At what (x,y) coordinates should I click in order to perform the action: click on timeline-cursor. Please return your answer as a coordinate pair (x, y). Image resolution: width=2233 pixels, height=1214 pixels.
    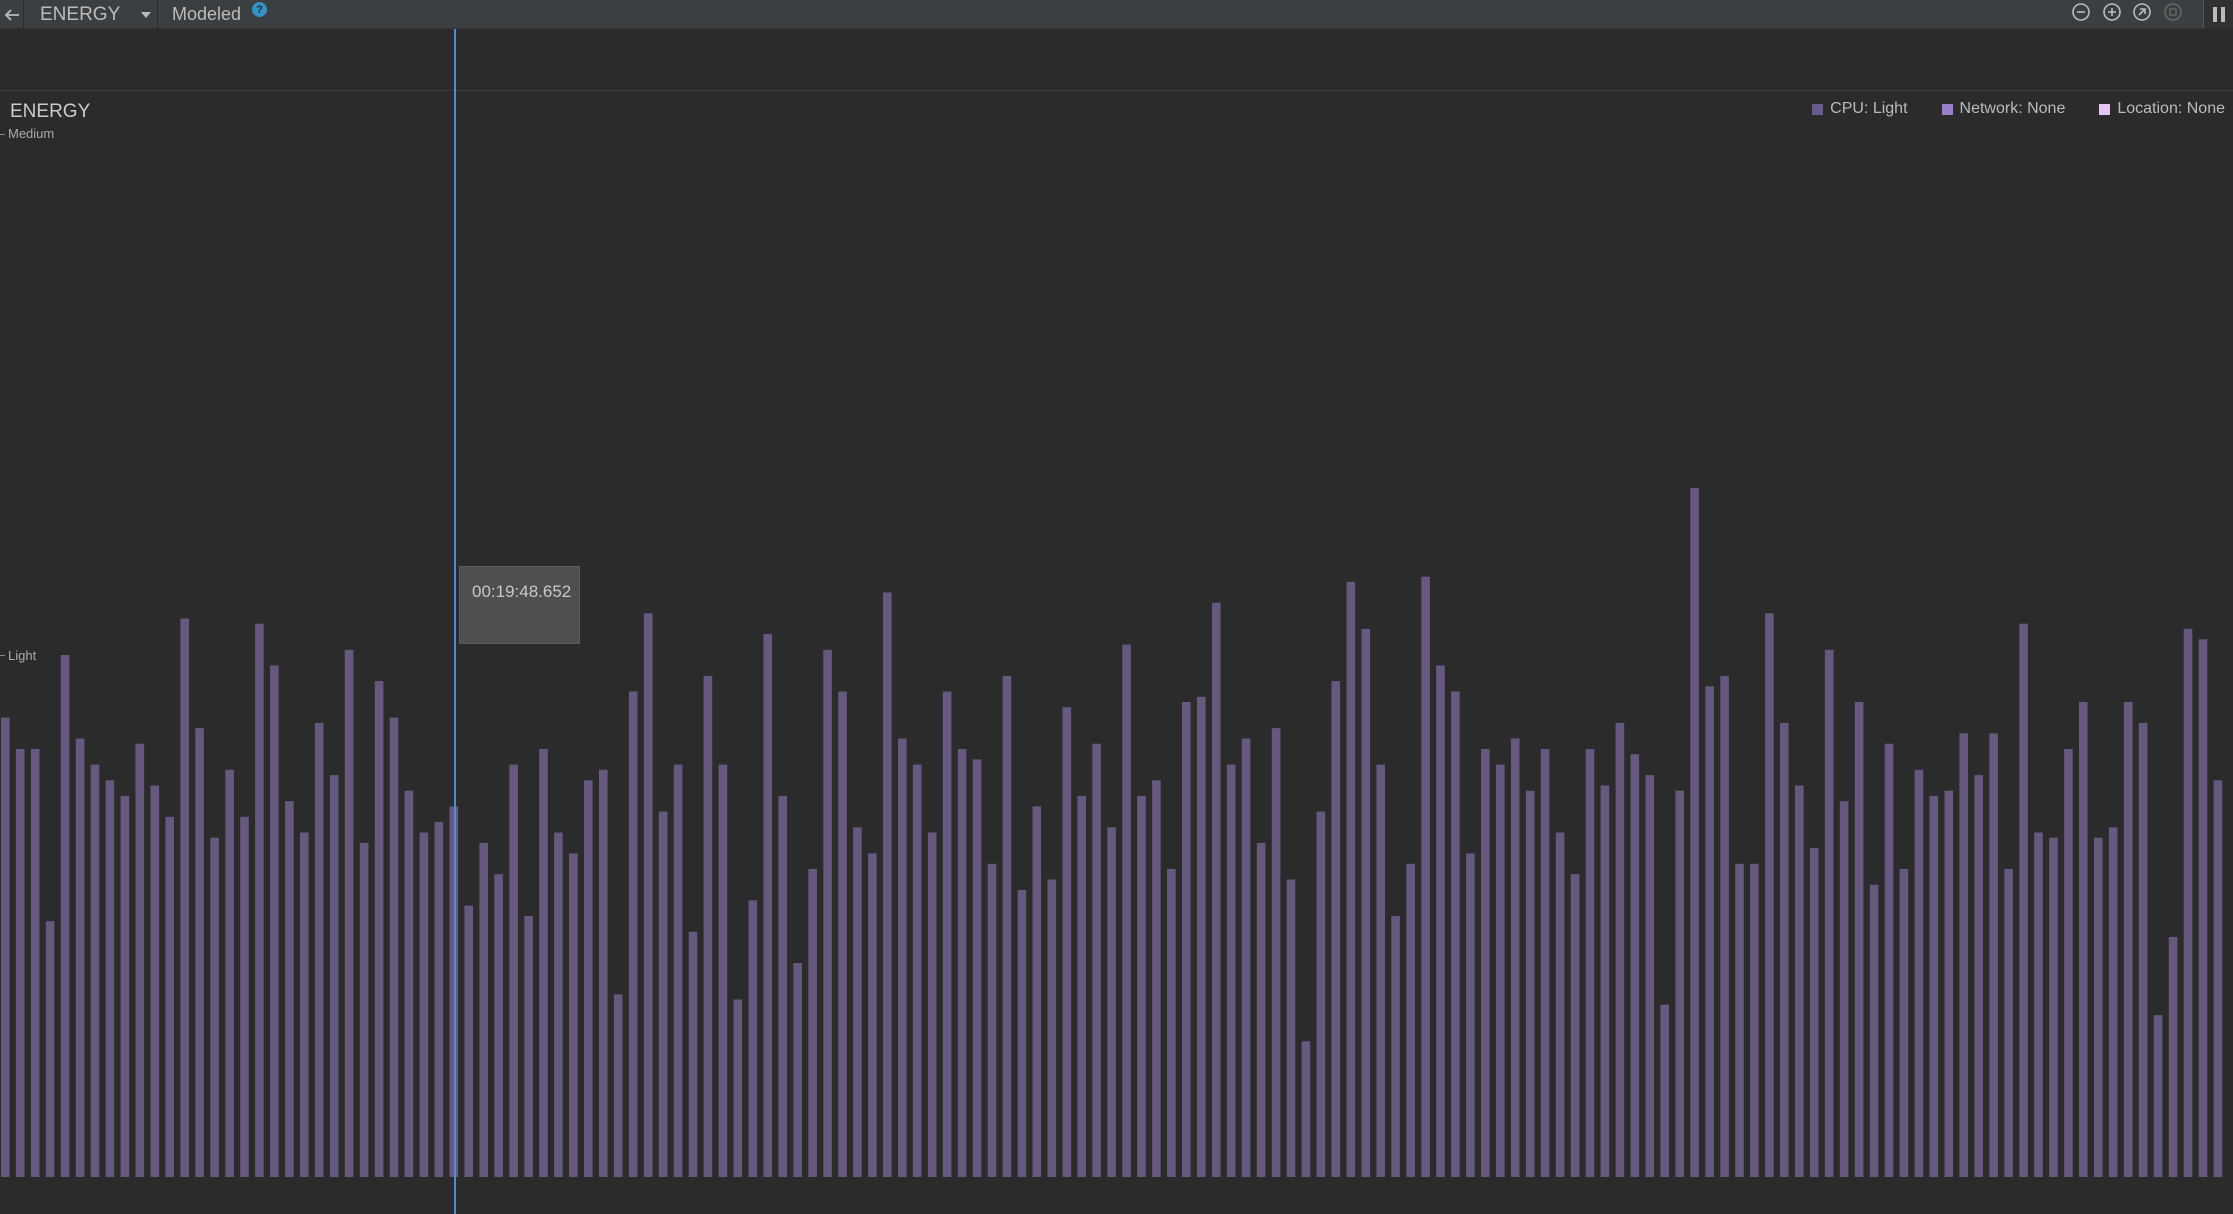
    Looking at the image, I should click on (455, 621).